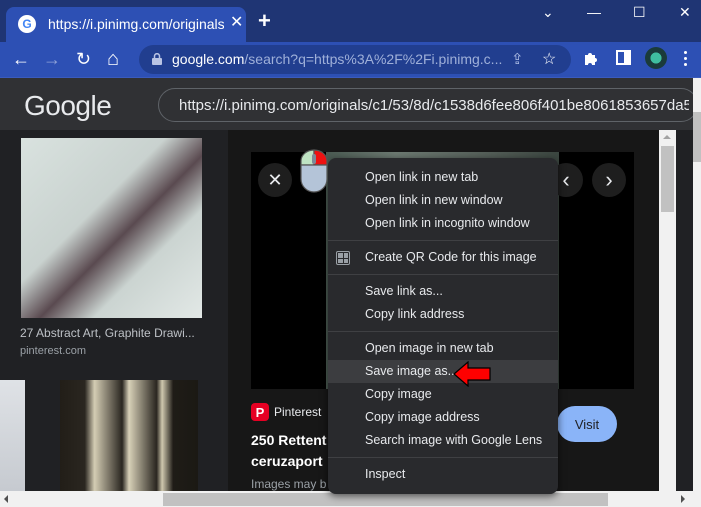  Describe the element at coordinates (609, 180) in the screenshot. I see `next-image-button: ›` at that location.